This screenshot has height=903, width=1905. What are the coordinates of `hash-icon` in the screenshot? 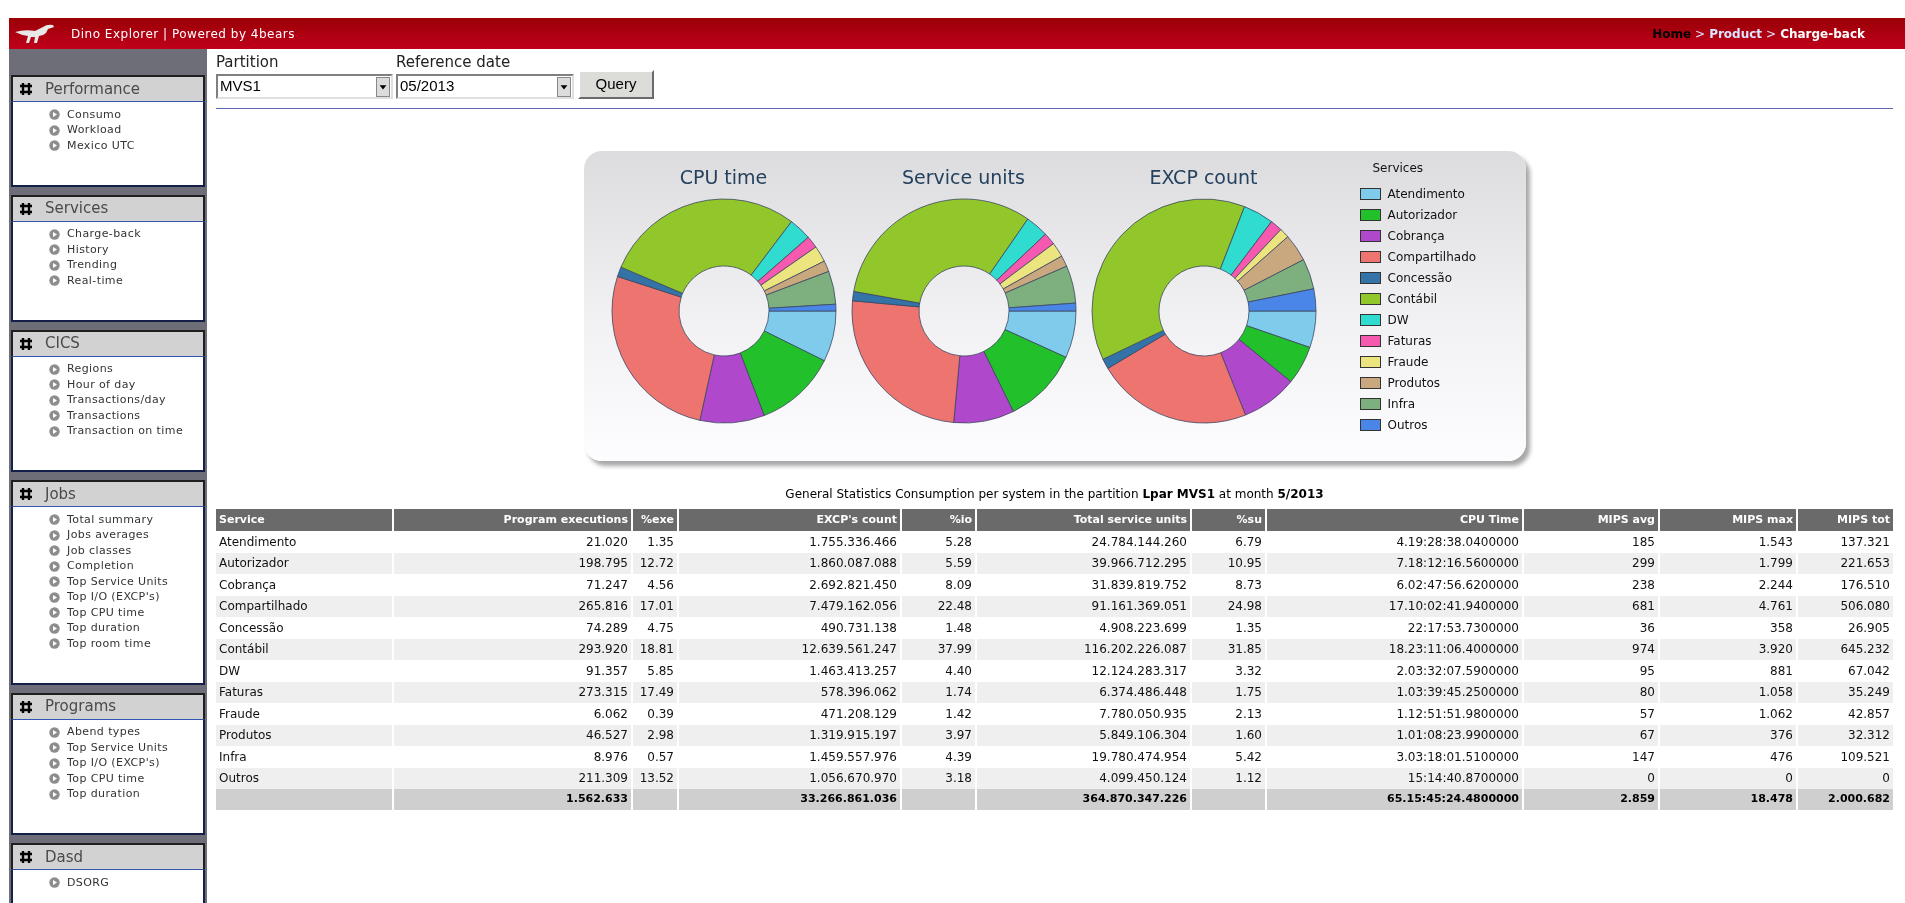 It's located at (26, 706).